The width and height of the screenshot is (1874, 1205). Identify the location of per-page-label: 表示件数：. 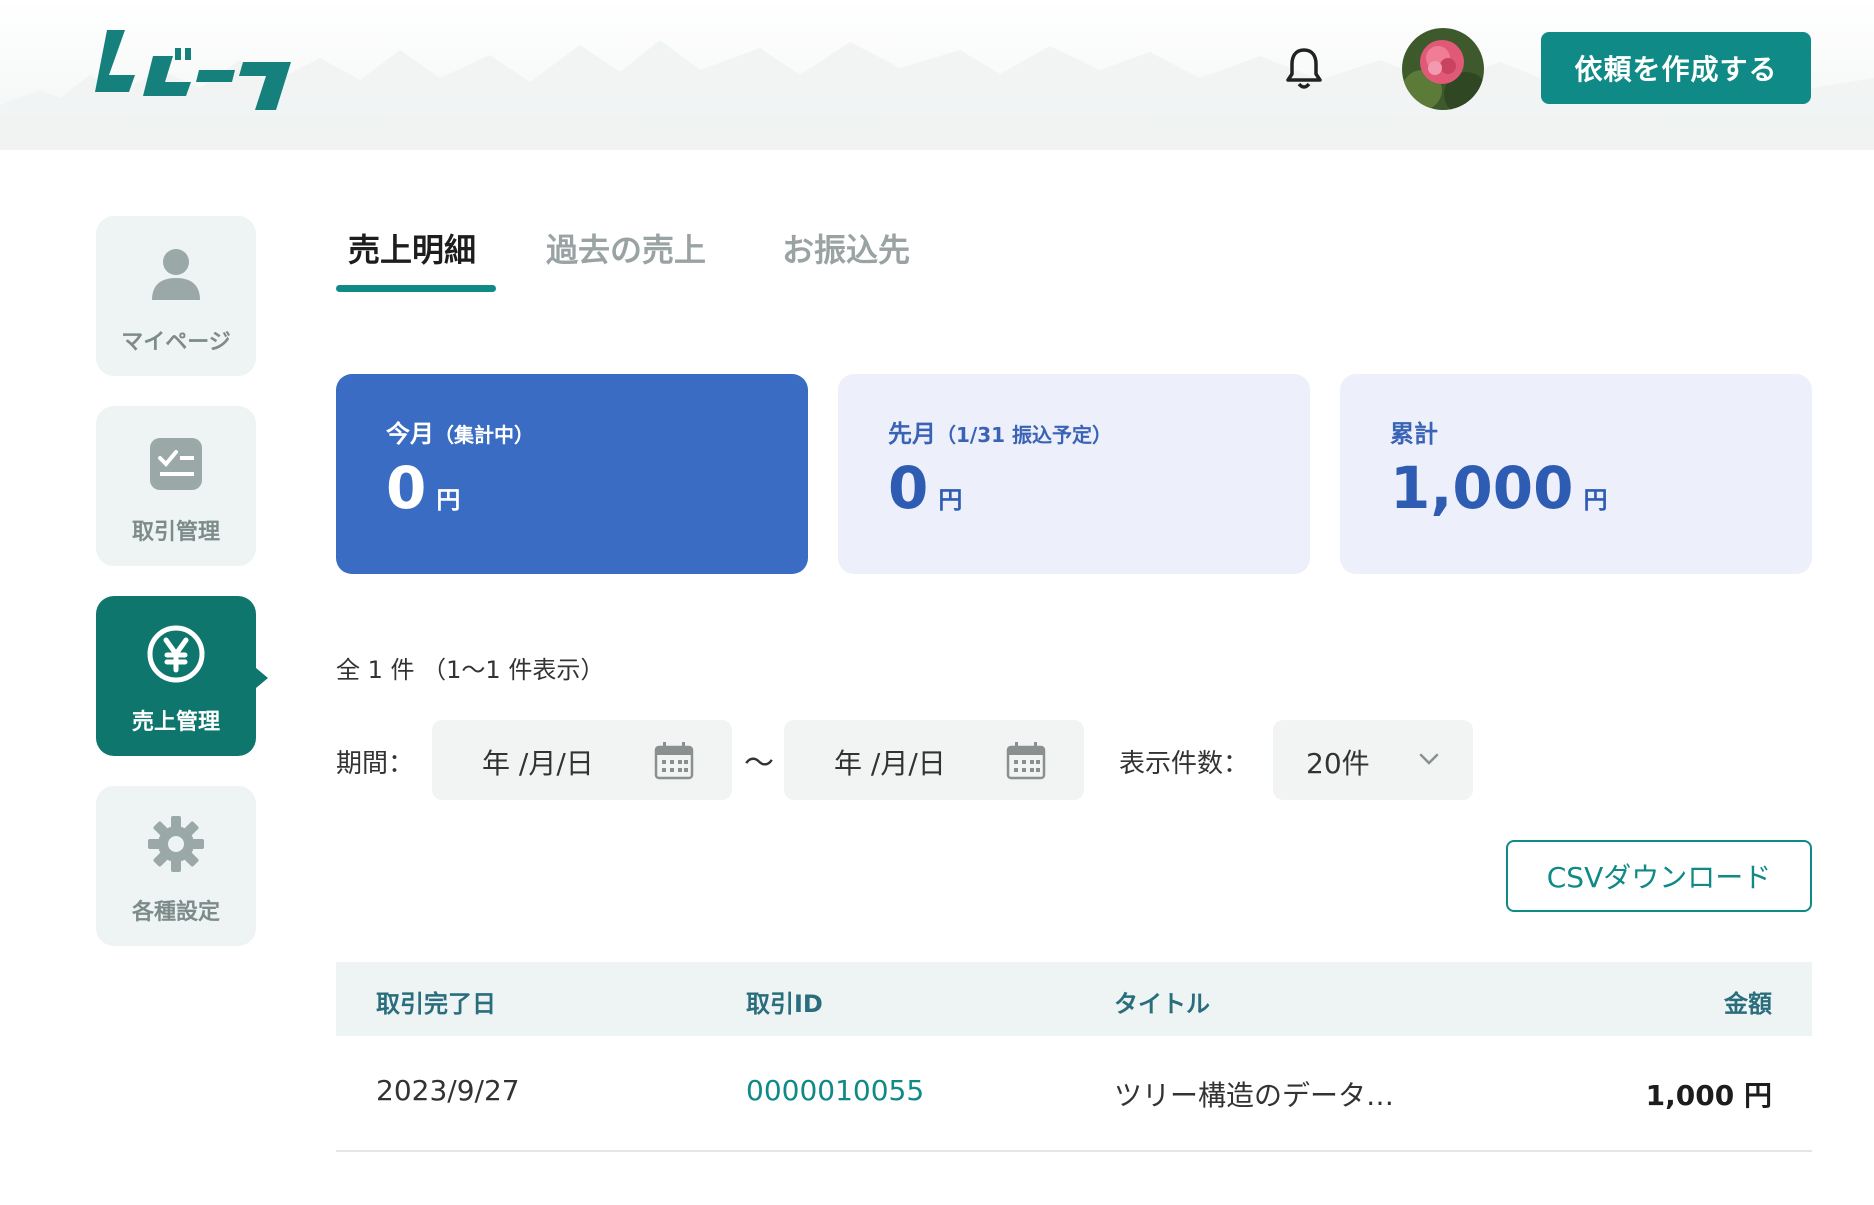
(1184, 764).